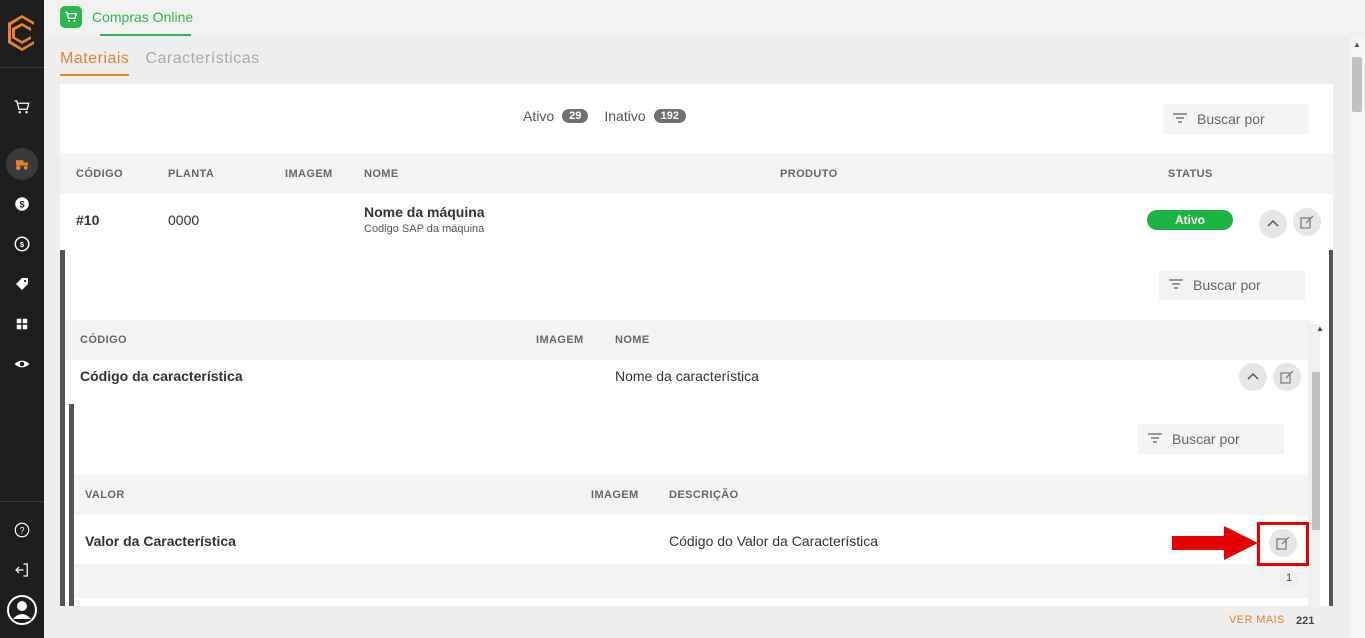  What do you see at coordinates (22, 33) in the screenshot?
I see `brand-logo-icon` at bounding box center [22, 33].